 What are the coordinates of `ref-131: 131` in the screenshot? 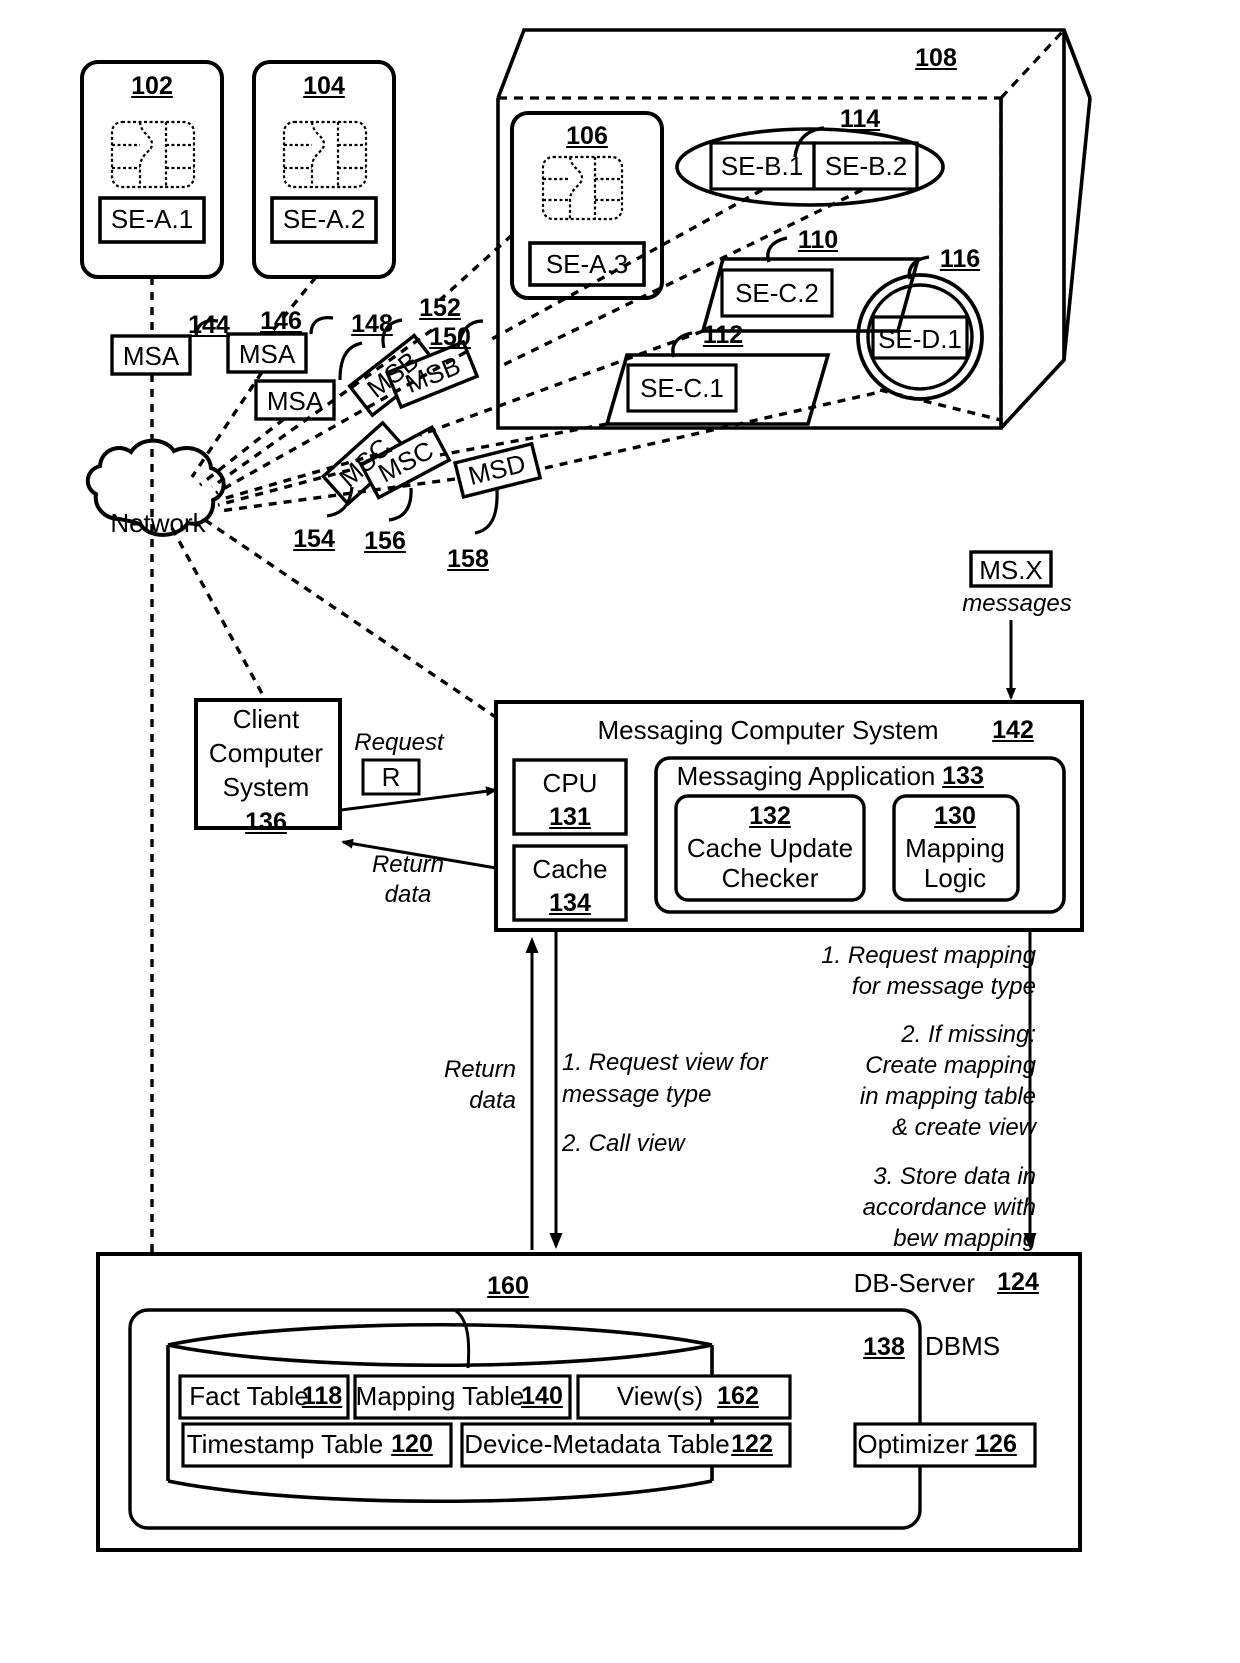 It's located at (570, 817).